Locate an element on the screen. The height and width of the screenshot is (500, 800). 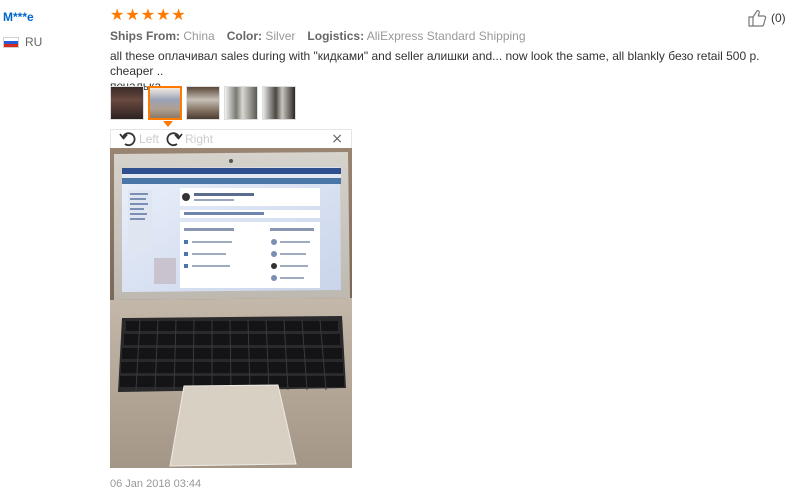
meta-logistics: Logistics: AliExpress Standard Shipping is located at coordinates (416, 36).